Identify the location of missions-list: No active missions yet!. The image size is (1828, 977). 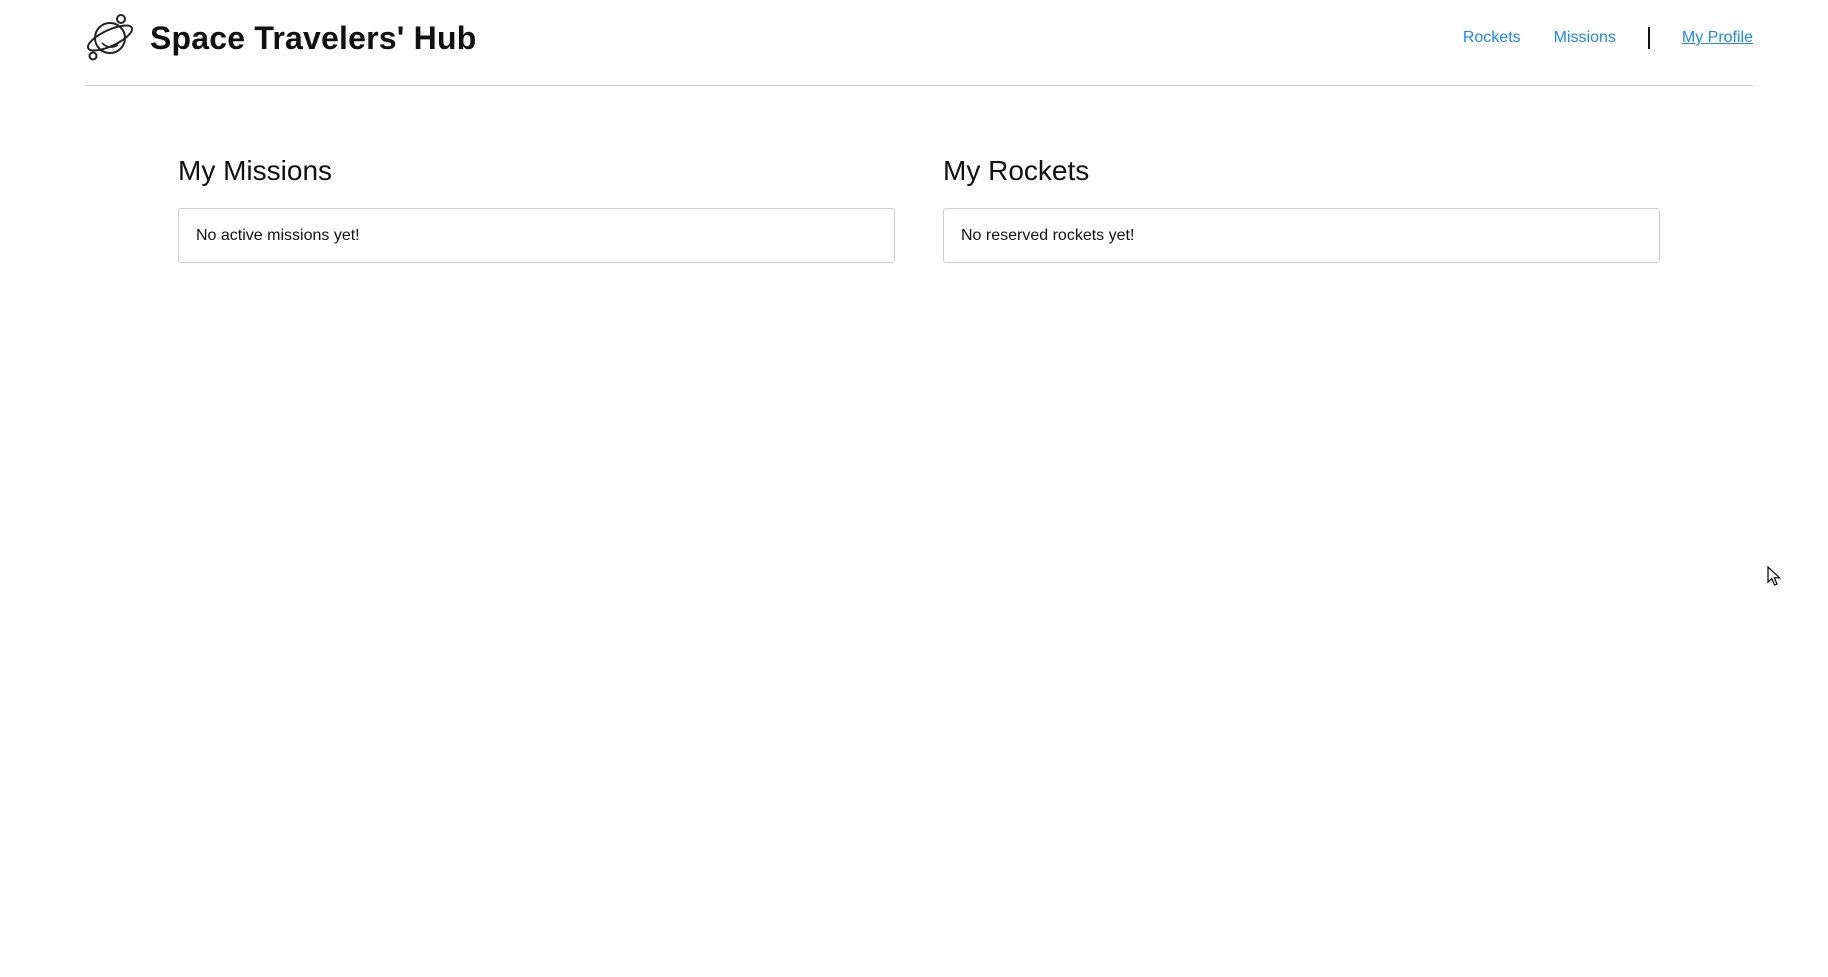
(536, 235).